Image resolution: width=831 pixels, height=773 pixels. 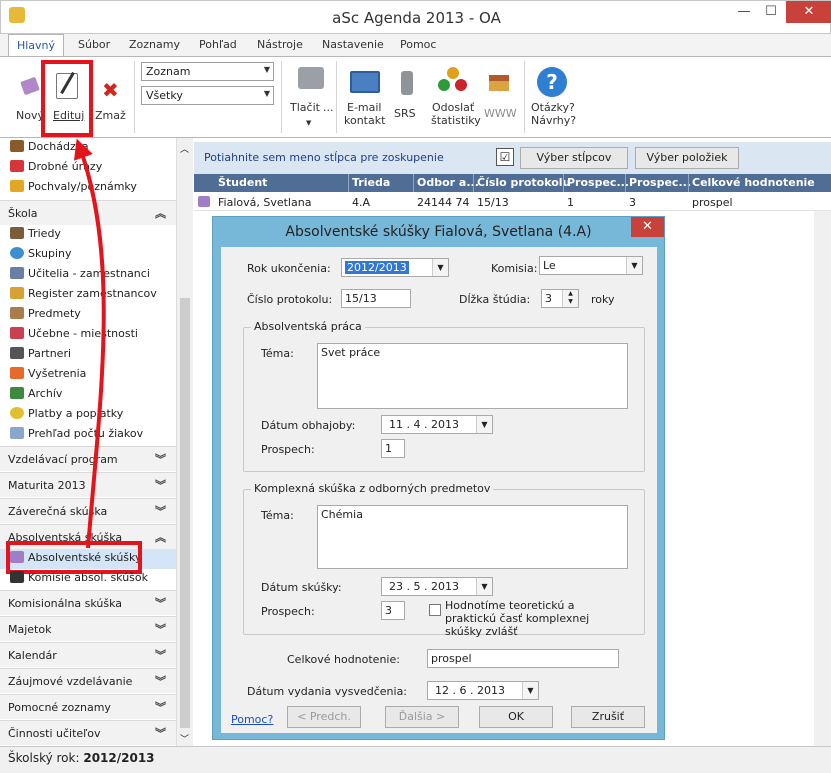 I want to click on scroll-down-icon: ﹀, so click(x=184, y=738).